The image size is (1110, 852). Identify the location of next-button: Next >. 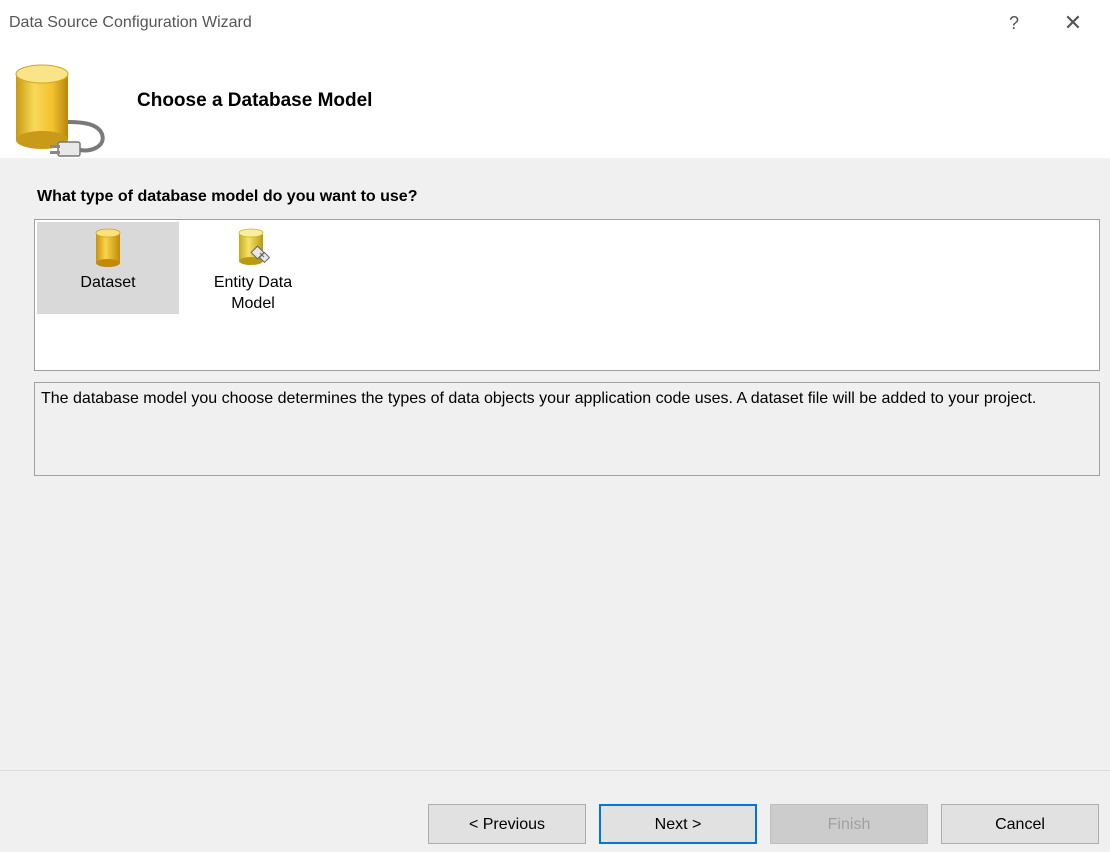
(678, 824).